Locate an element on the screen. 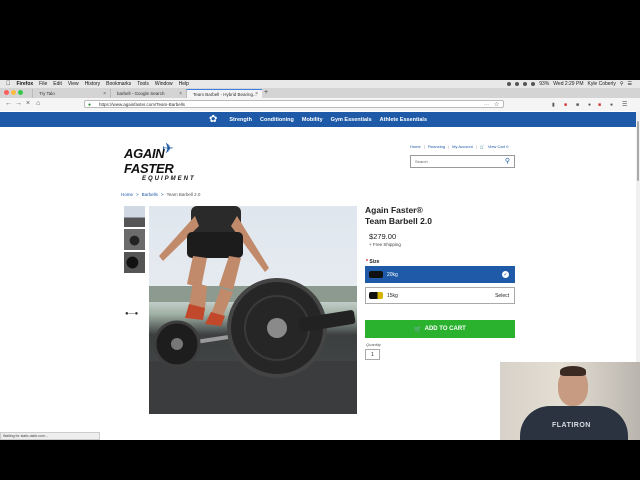 The image size is (640, 480). menu-history: History is located at coordinates (93, 84).